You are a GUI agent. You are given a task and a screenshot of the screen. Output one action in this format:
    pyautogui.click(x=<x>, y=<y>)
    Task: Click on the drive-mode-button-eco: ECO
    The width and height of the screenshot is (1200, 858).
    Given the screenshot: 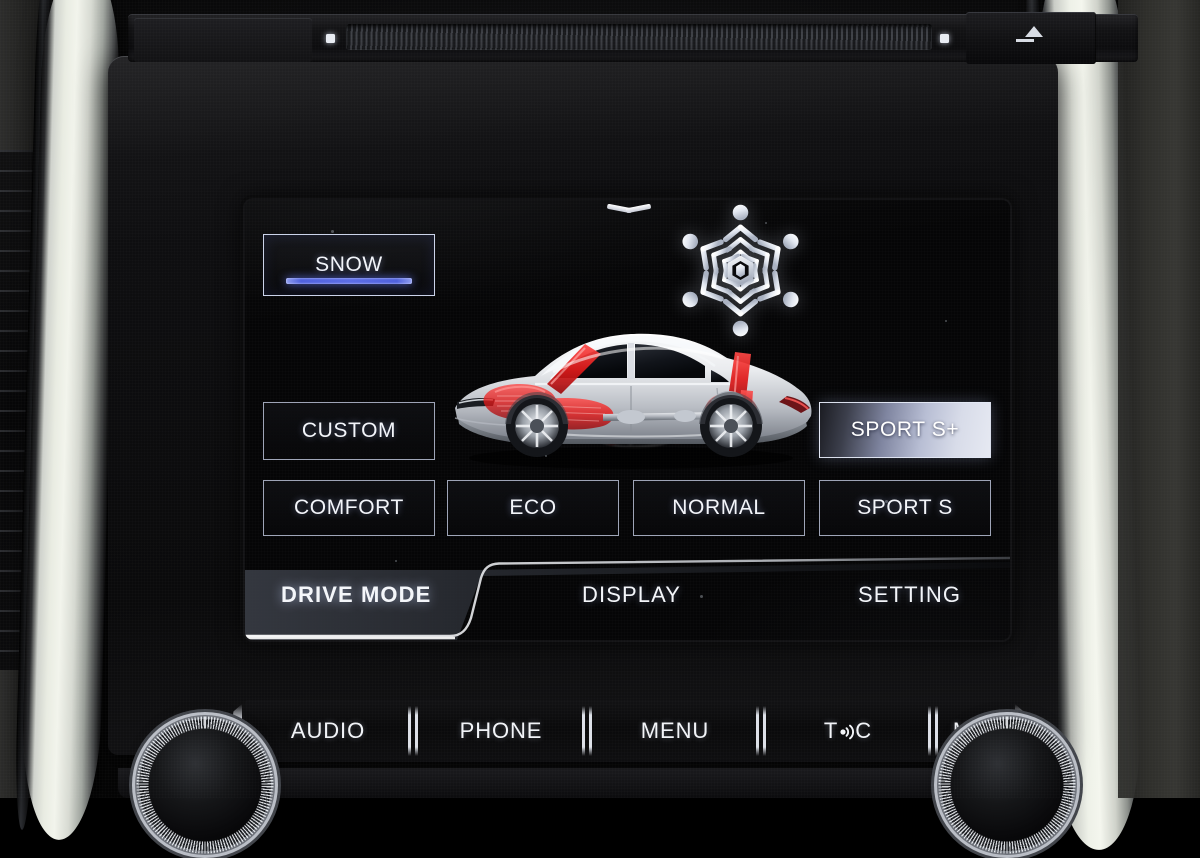 What is the action you would take?
    pyautogui.click(x=533, y=508)
    